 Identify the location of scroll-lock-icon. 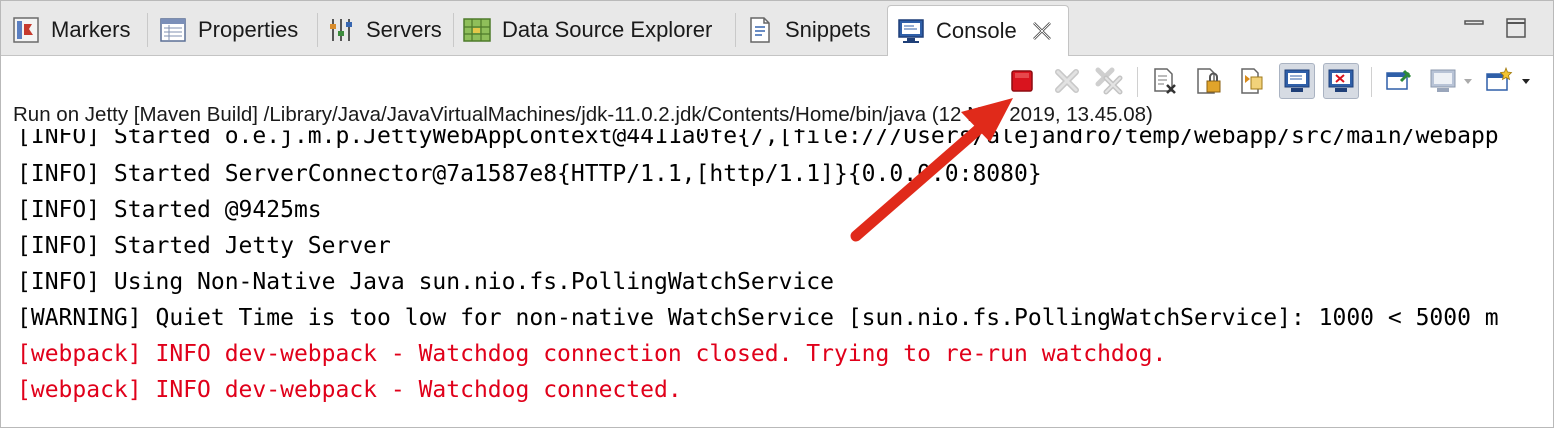
(1209, 81).